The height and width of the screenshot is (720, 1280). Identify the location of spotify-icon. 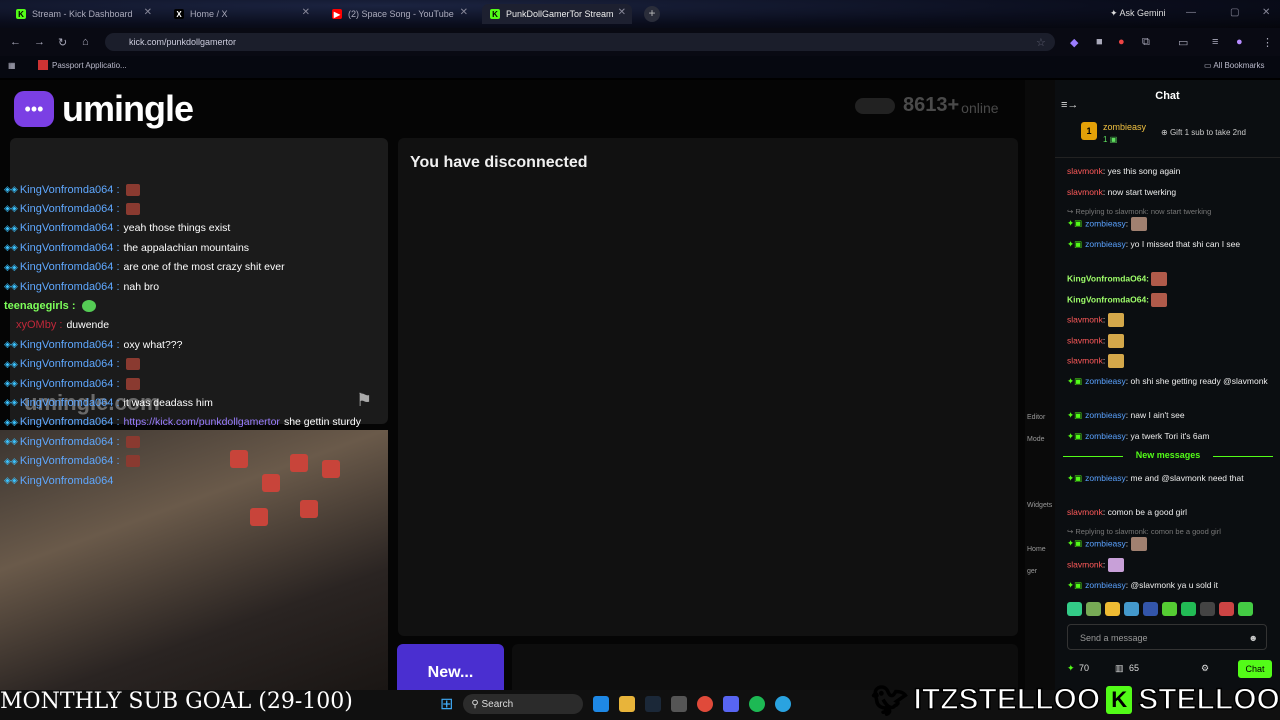
(757, 704).